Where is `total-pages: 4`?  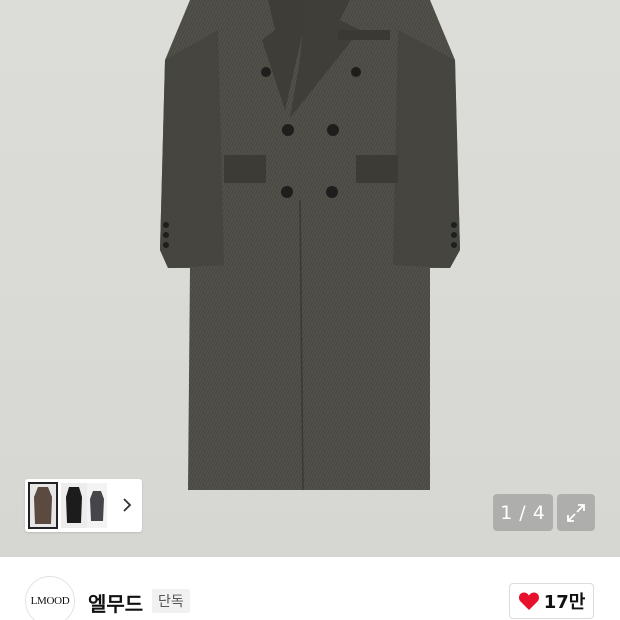 total-pages: 4 is located at coordinates (539, 512).